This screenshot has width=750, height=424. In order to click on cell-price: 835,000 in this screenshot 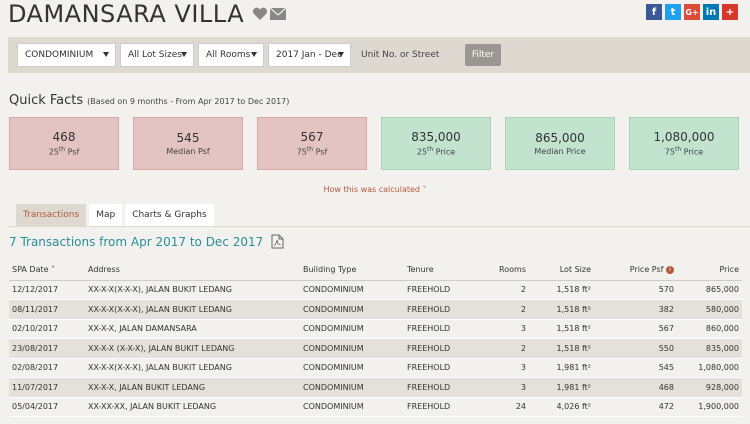, I will do `click(709, 348)`.